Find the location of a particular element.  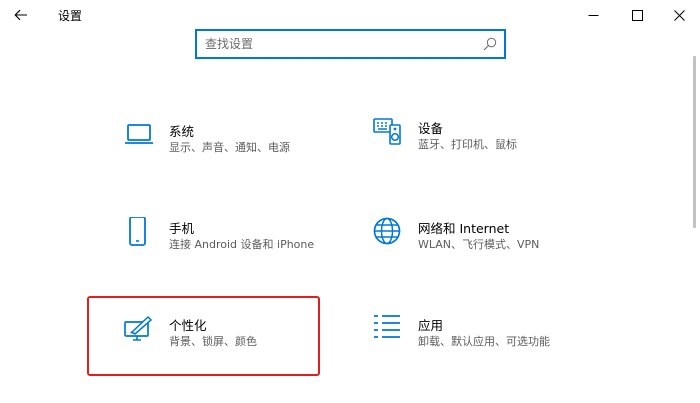

tile-description: 显示、声音、通知、电源 is located at coordinates (229, 147).